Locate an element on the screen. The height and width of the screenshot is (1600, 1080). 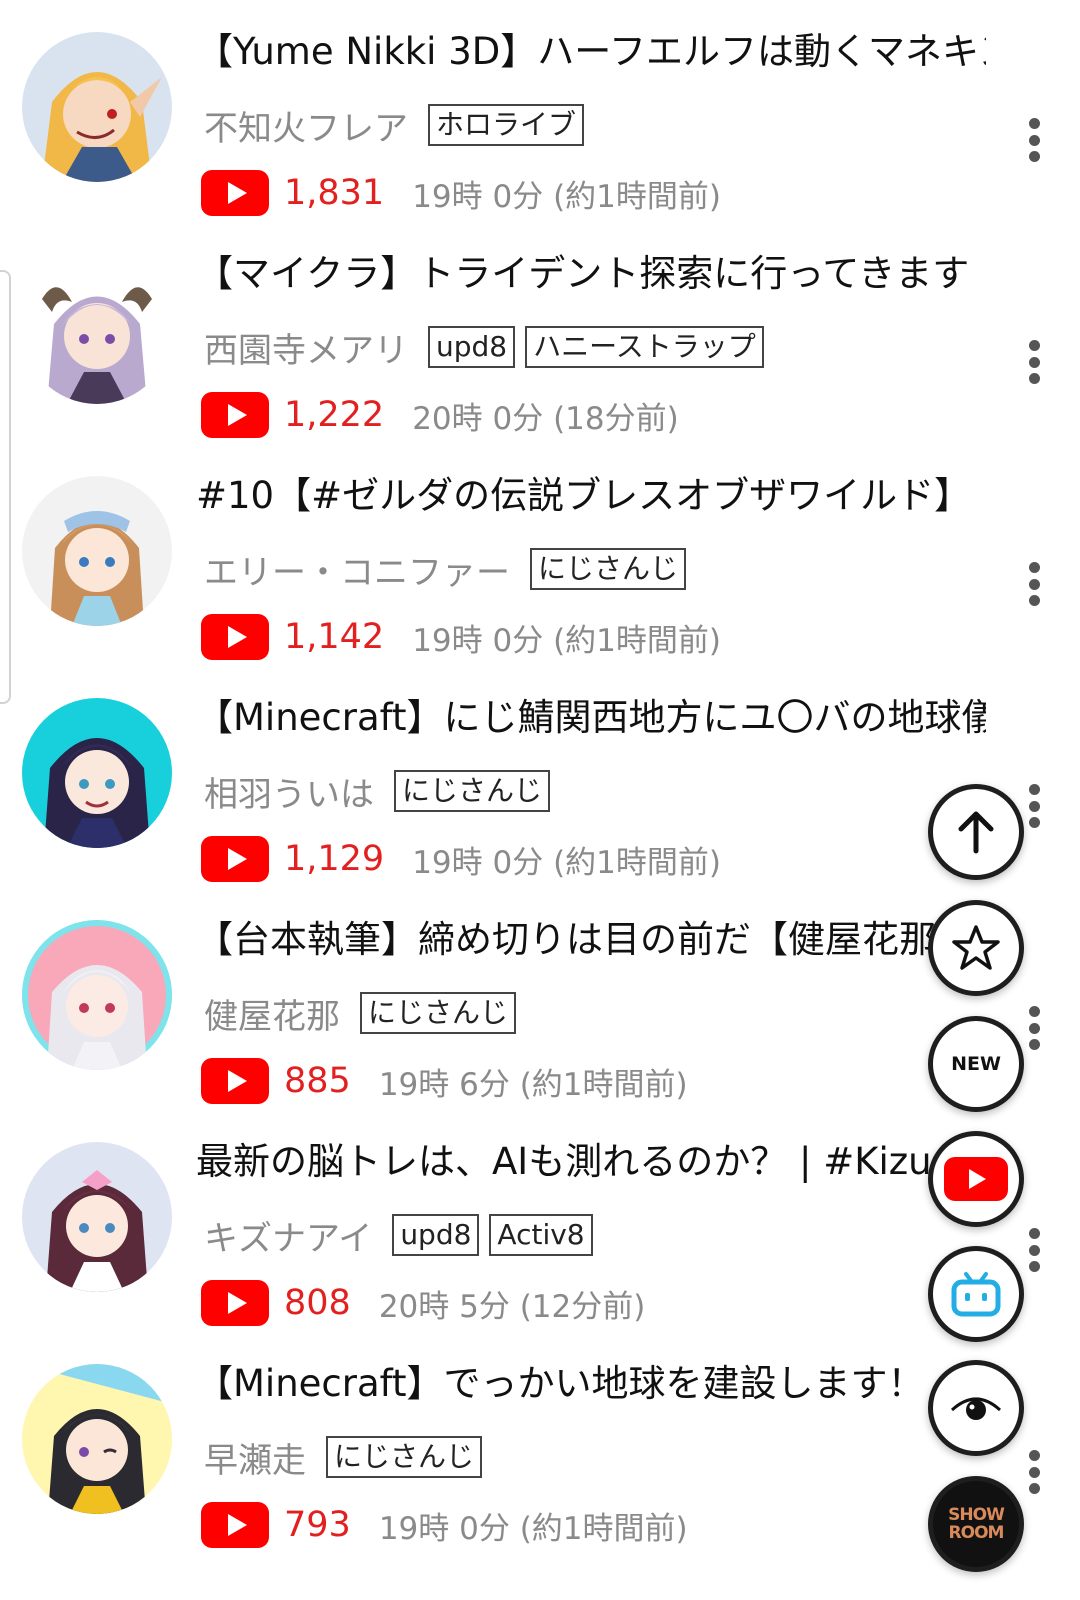
channel-name: エリー・コニファー is located at coordinates (357, 569).